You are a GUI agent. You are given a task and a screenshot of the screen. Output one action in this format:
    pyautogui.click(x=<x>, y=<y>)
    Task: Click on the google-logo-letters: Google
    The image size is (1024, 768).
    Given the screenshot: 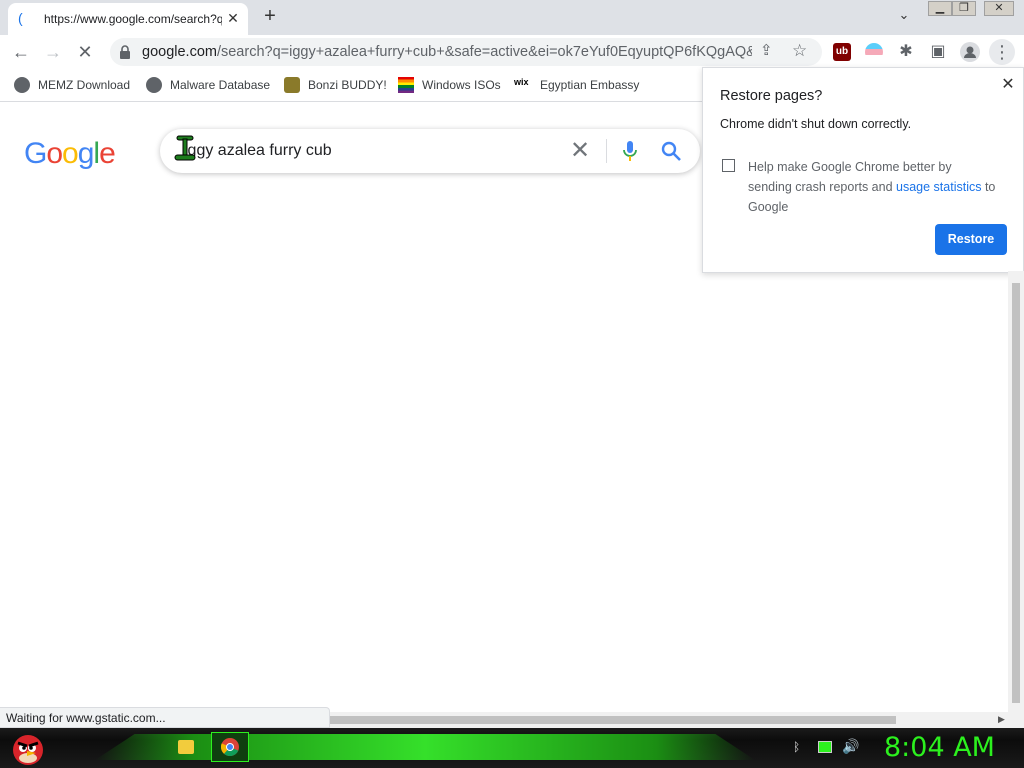 What is the action you would take?
    pyautogui.click(x=70, y=153)
    